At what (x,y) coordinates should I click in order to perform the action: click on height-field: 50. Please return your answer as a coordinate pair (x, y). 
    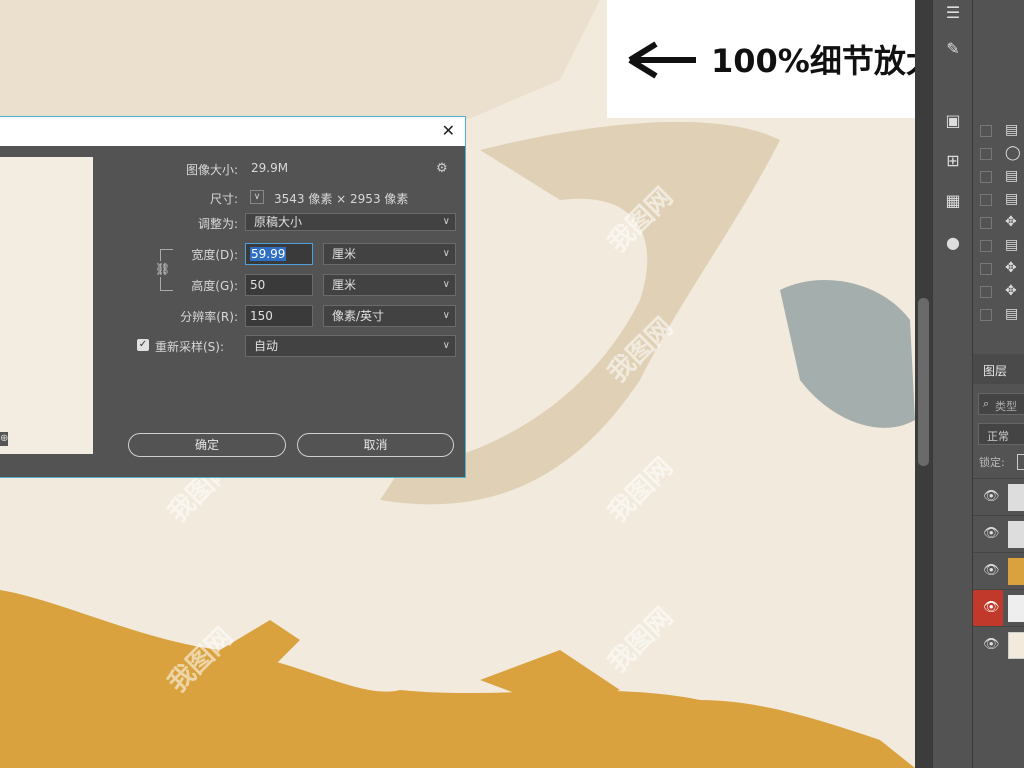
    Looking at the image, I should click on (279, 285).